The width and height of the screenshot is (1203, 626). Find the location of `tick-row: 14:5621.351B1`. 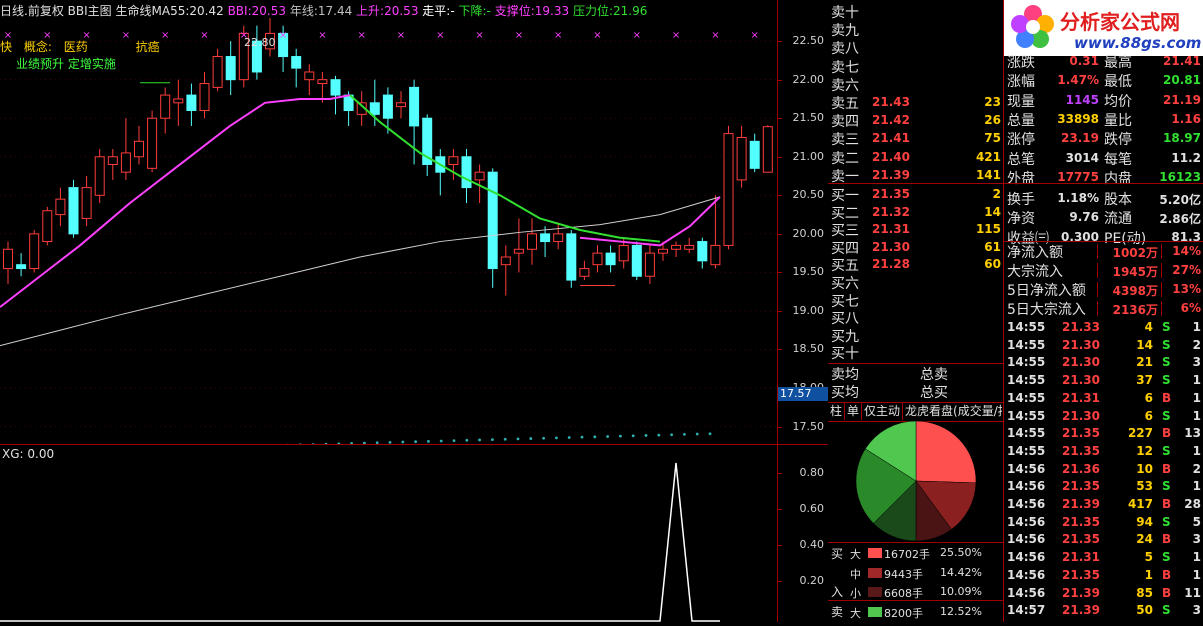

tick-row: 14:5621.351B1 is located at coordinates (1103, 577).